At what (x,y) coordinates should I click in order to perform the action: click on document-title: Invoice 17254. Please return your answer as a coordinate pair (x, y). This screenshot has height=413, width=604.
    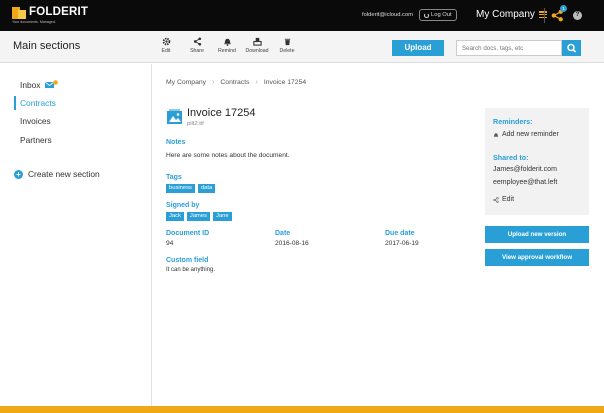
    Looking at the image, I should click on (221, 113).